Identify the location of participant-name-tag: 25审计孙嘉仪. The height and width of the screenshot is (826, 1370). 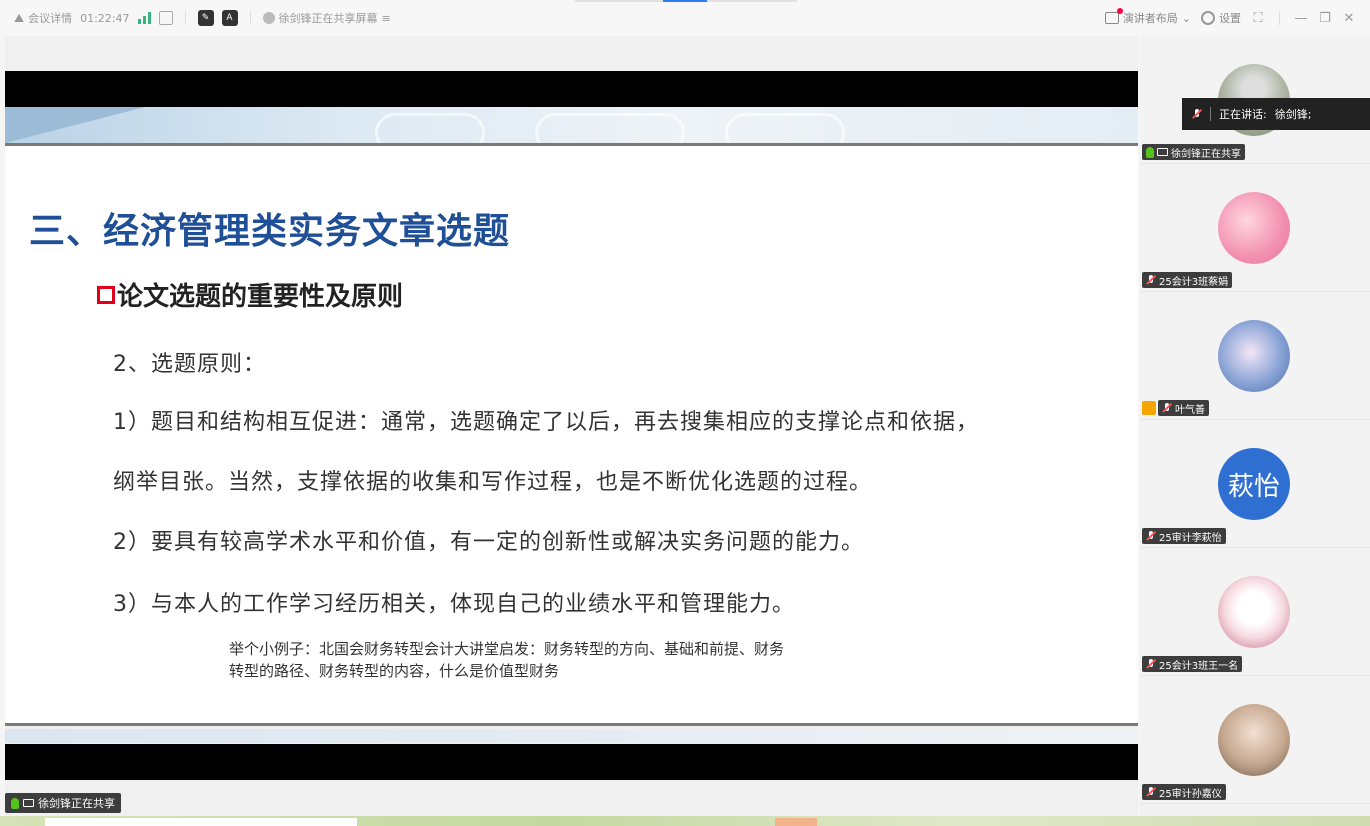
(1184, 792).